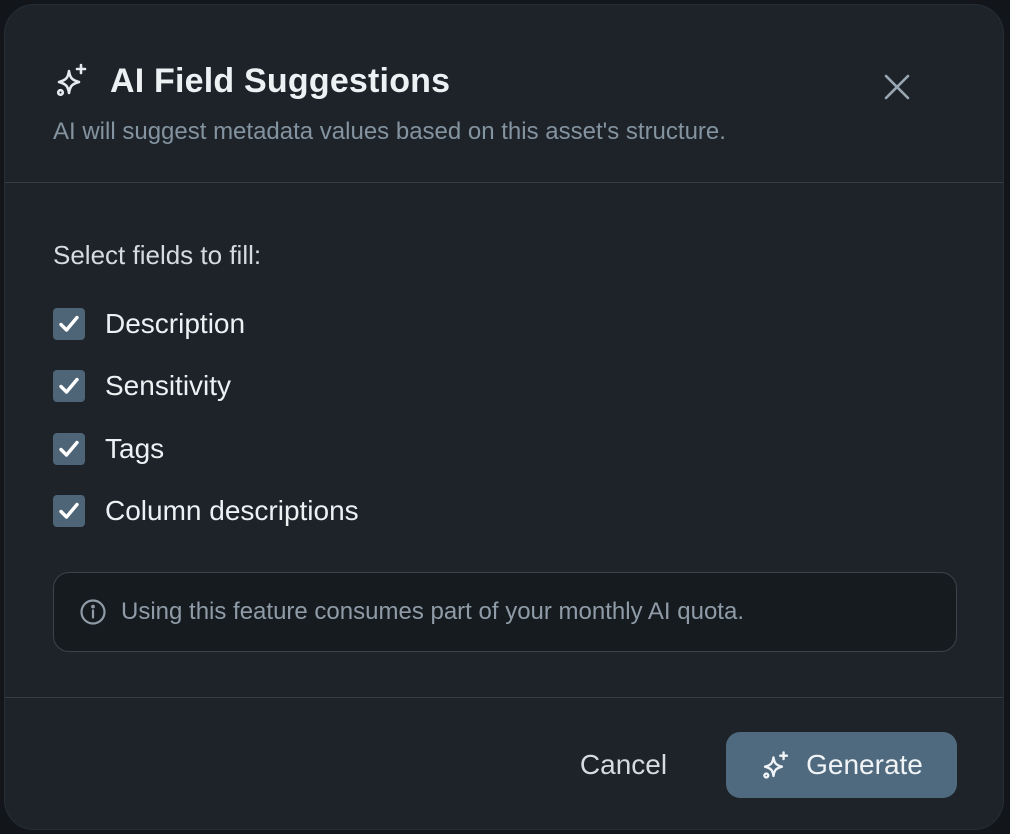 This screenshot has height=834, width=1010. I want to click on option-sensitivity: Sensitivity, so click(142, 386).